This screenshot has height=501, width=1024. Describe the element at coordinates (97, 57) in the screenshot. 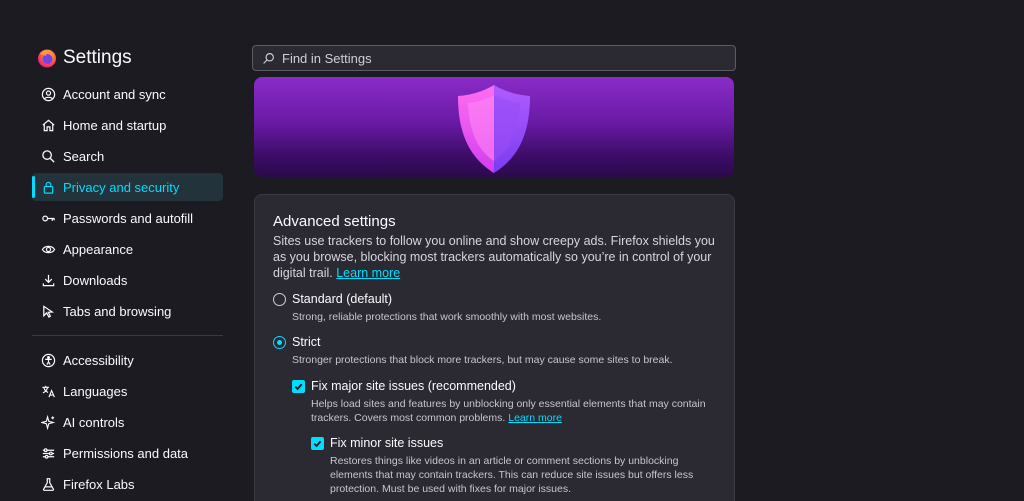

I see `page-title: Settings` at that location.